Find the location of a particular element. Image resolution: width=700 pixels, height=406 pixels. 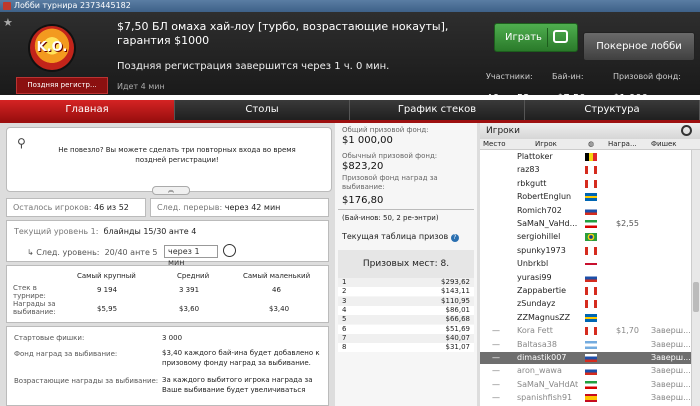

player-row: raz83 is located at coordinates (590, 170).